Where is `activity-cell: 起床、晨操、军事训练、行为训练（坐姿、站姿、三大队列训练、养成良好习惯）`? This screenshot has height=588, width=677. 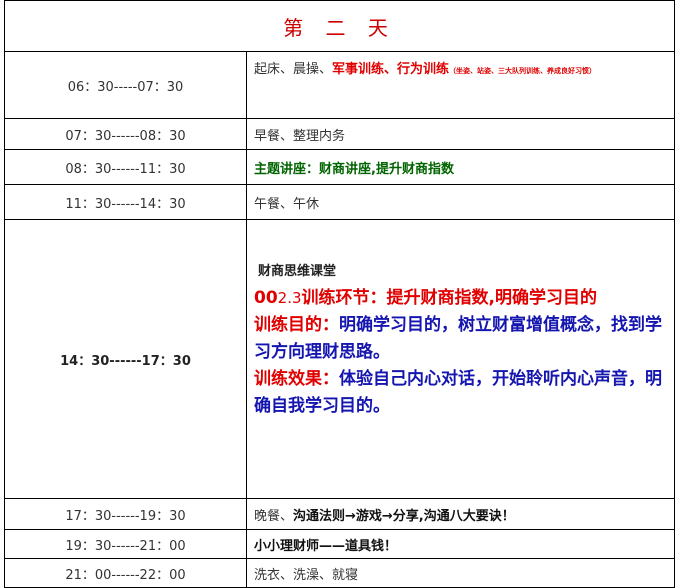 activity-cell: 起床、晨操、军事训练、行为训练（坐姿、站姿、三大队列训练、养成良好习惯） is located at coordinates (460, 85).